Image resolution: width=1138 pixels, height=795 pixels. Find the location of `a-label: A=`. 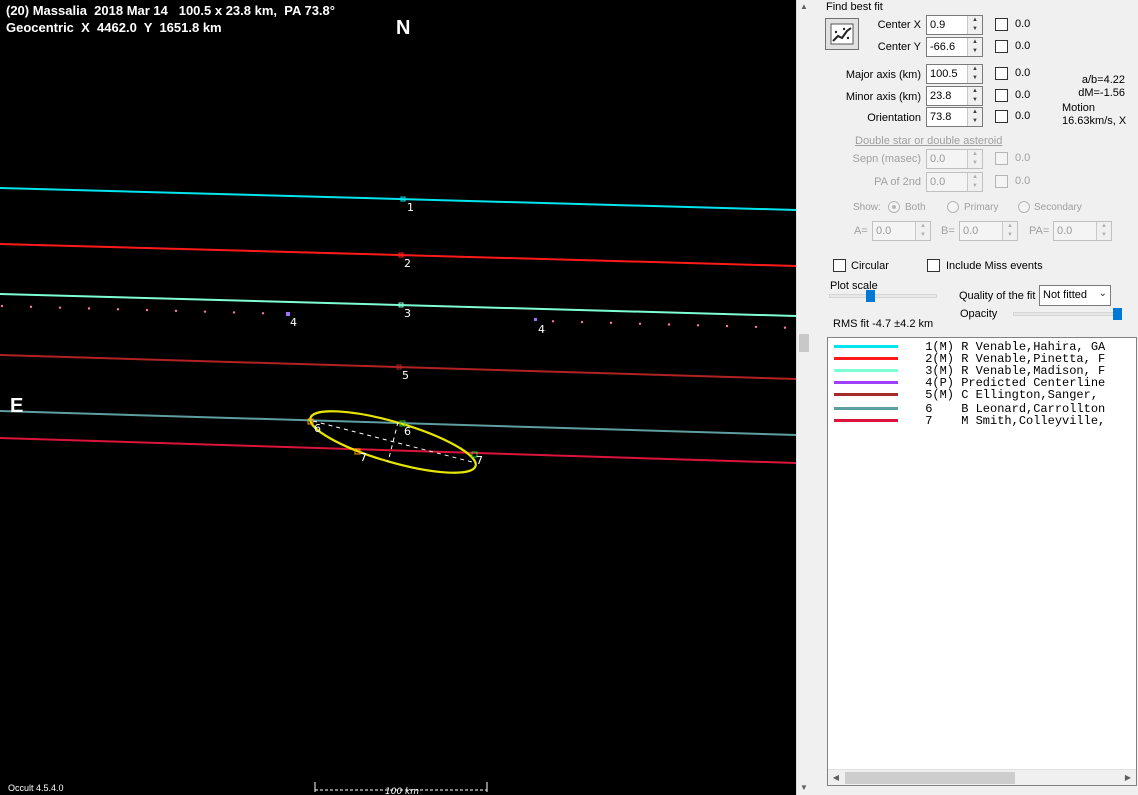

a-label: A= is located at coordinates (861, 231).